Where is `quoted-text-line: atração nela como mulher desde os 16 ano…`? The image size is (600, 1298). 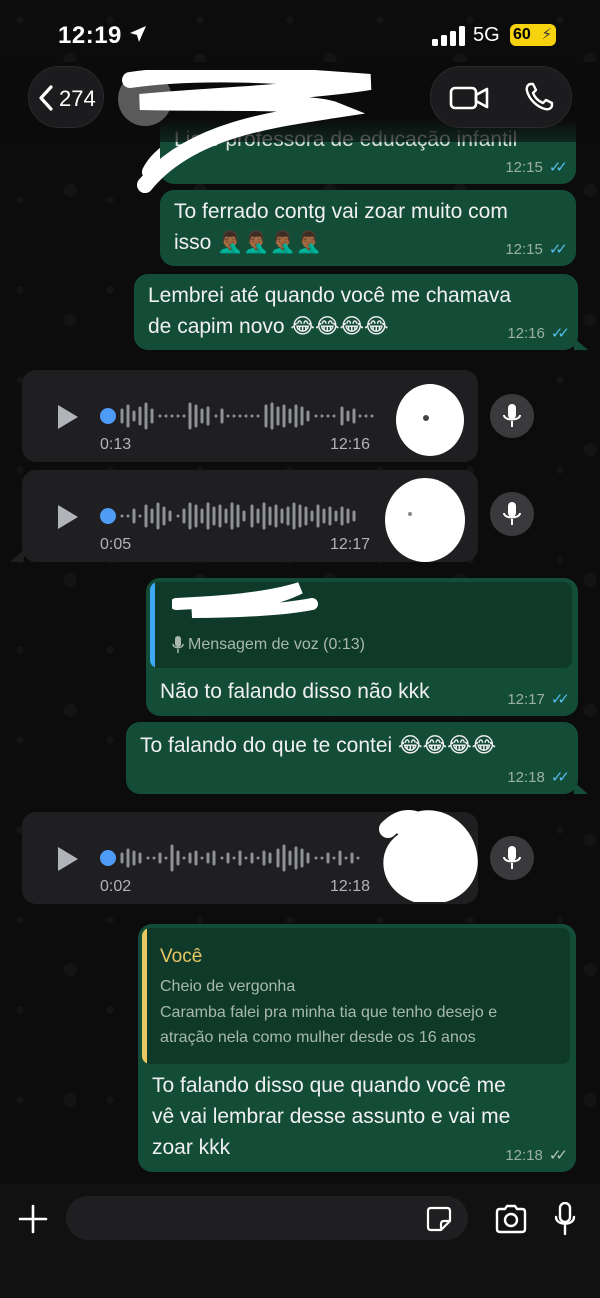 quoted-text-line: atração nela como mulher desde os 16 ano… is located at coordinates (318, 1037).